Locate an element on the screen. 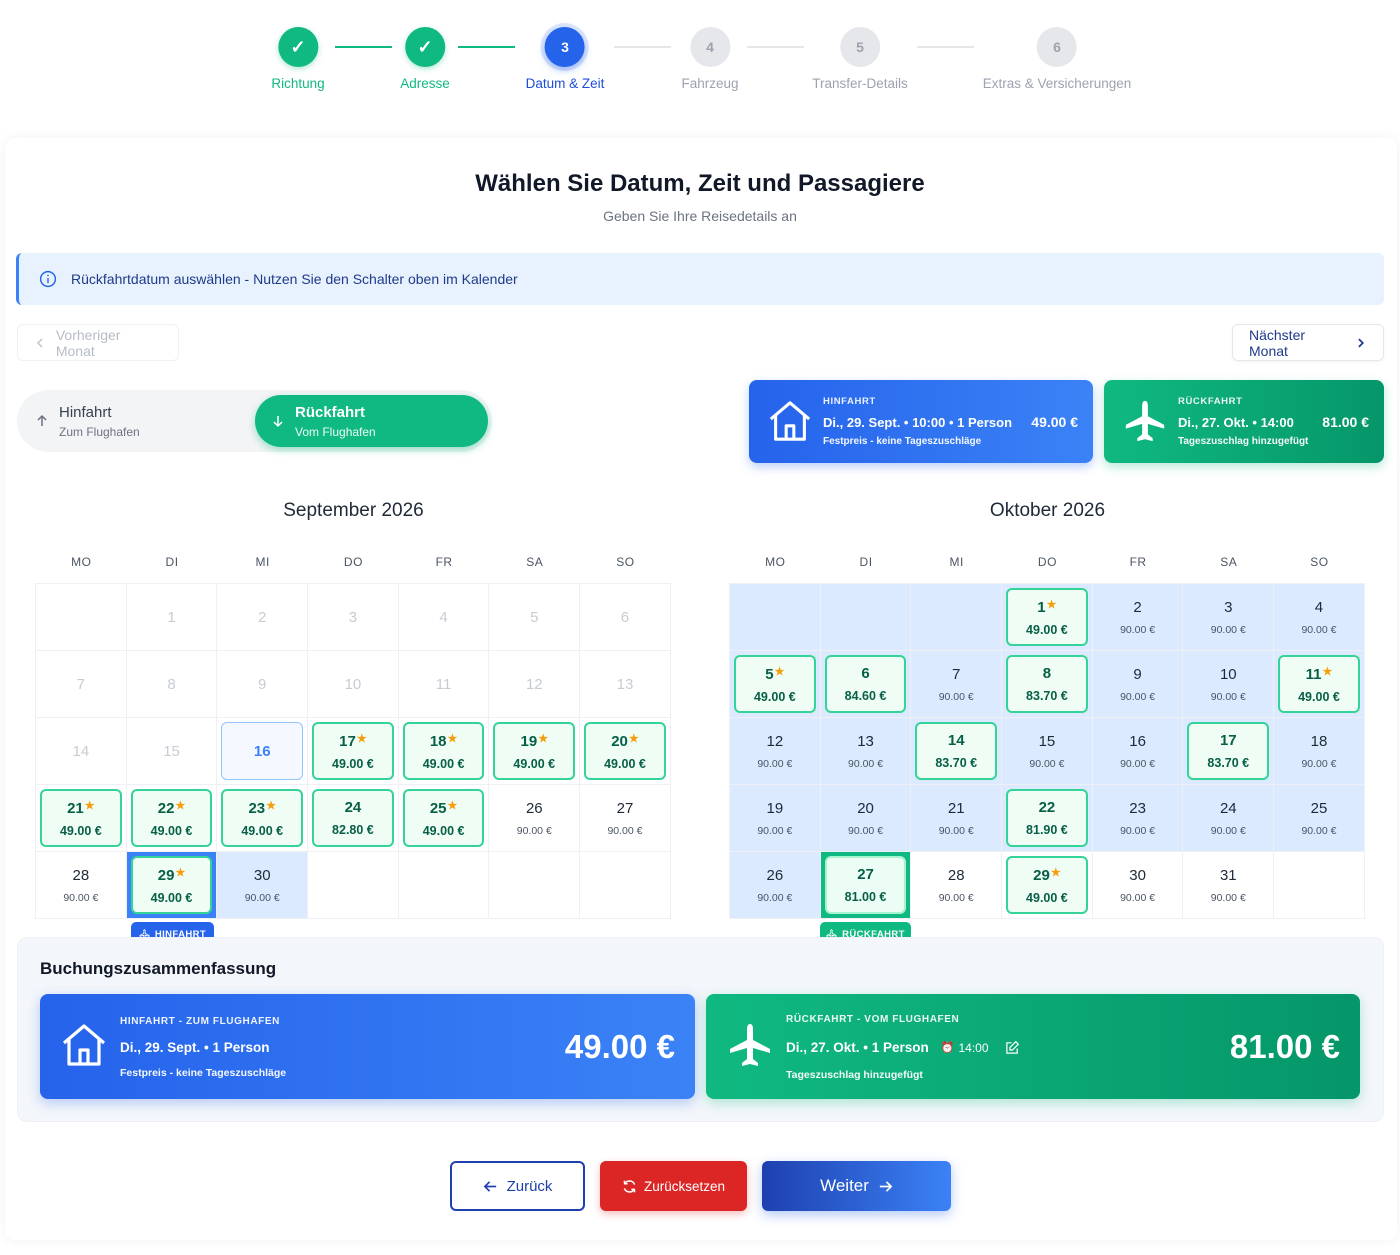  day-number: 21★ is located at coordinates (81, 808).